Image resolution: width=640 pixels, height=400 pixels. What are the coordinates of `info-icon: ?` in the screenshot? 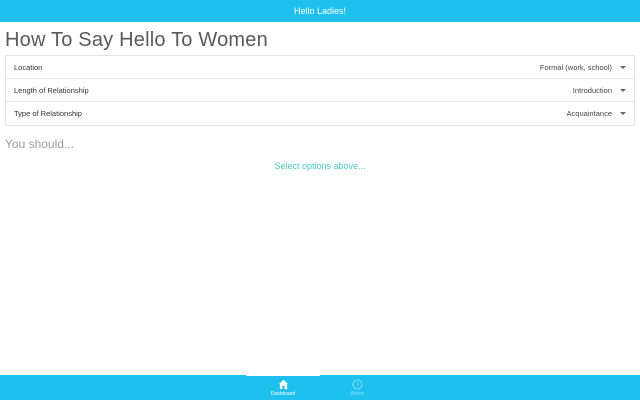 It's located at (357, 384).